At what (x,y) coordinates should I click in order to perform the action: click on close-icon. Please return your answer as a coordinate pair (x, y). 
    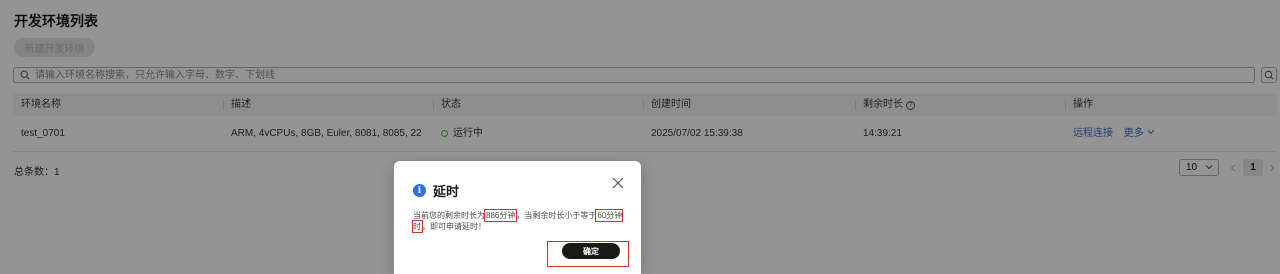
    Looking at the image, I should click on (618, 183).